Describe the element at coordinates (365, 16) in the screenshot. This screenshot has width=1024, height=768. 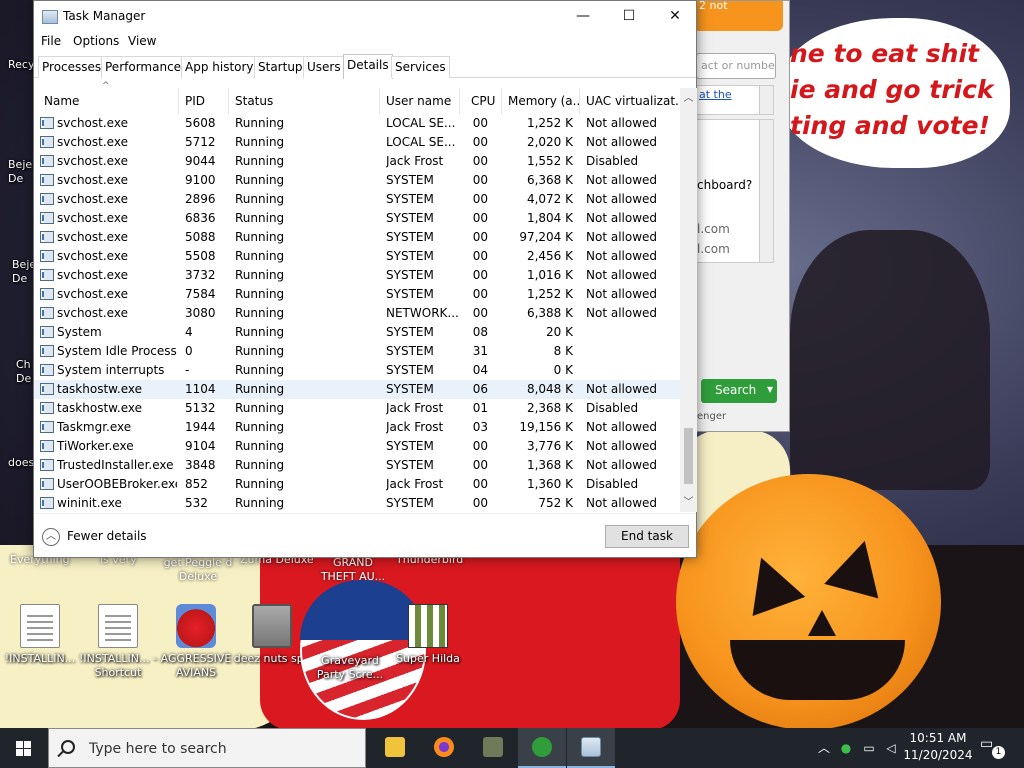
I see `title-bar: Task Manager — ☐ ✕` at that location.